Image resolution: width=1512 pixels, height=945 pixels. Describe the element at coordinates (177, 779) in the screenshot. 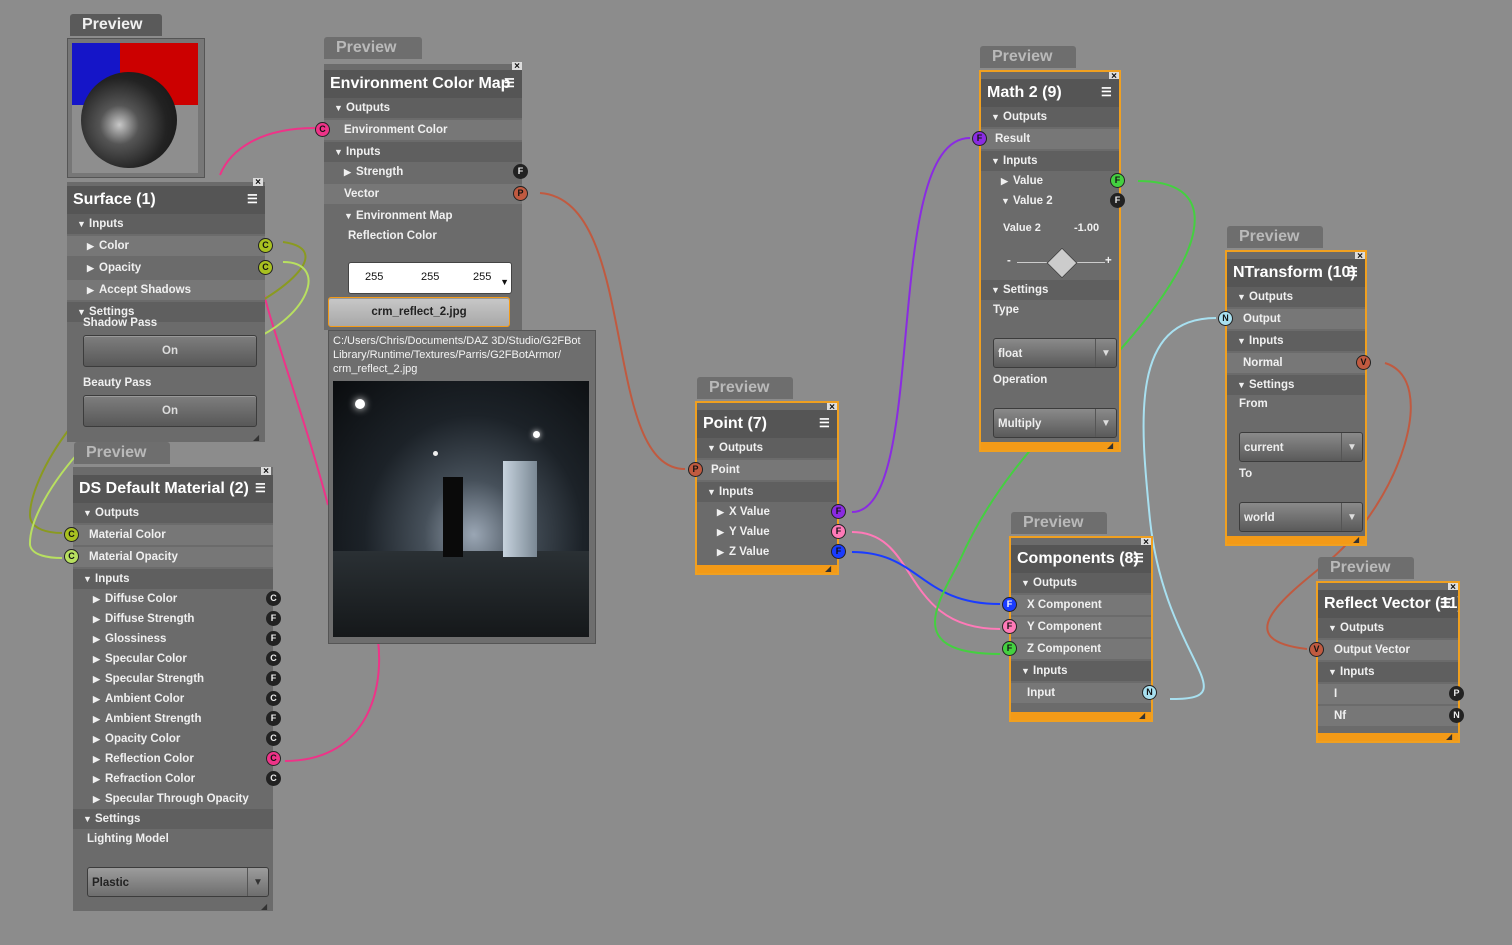

I see `input-refraction-color: ▶ Refraction Color C` at that location.